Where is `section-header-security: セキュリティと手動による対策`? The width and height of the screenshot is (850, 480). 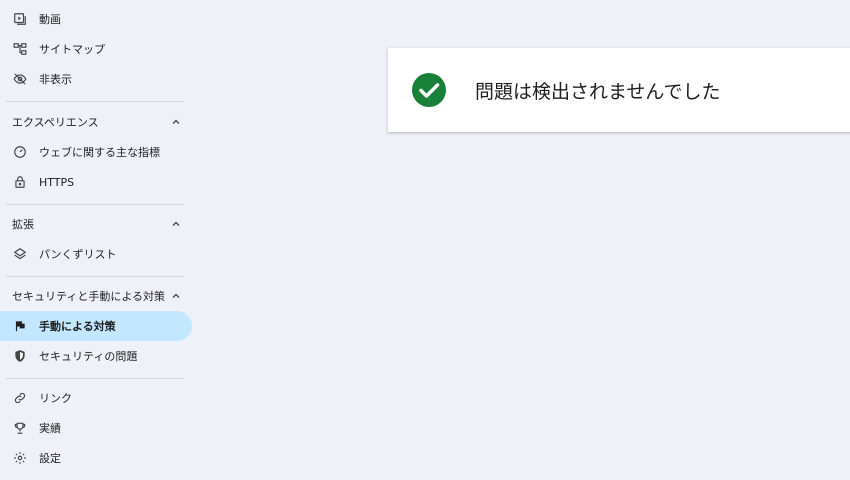
section-header-security: セキュリティと手動による対策 is located at coordinates (96, 296).